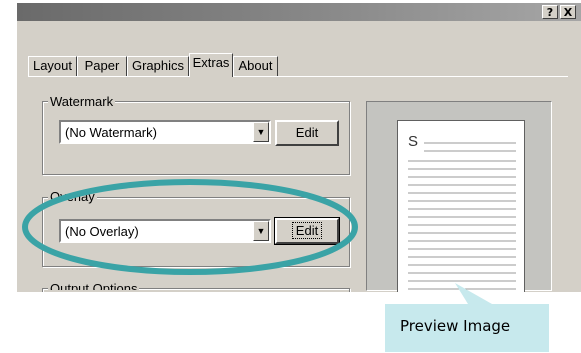  I want to click on preview-image-callout: Preview Image, so click(467, 328).